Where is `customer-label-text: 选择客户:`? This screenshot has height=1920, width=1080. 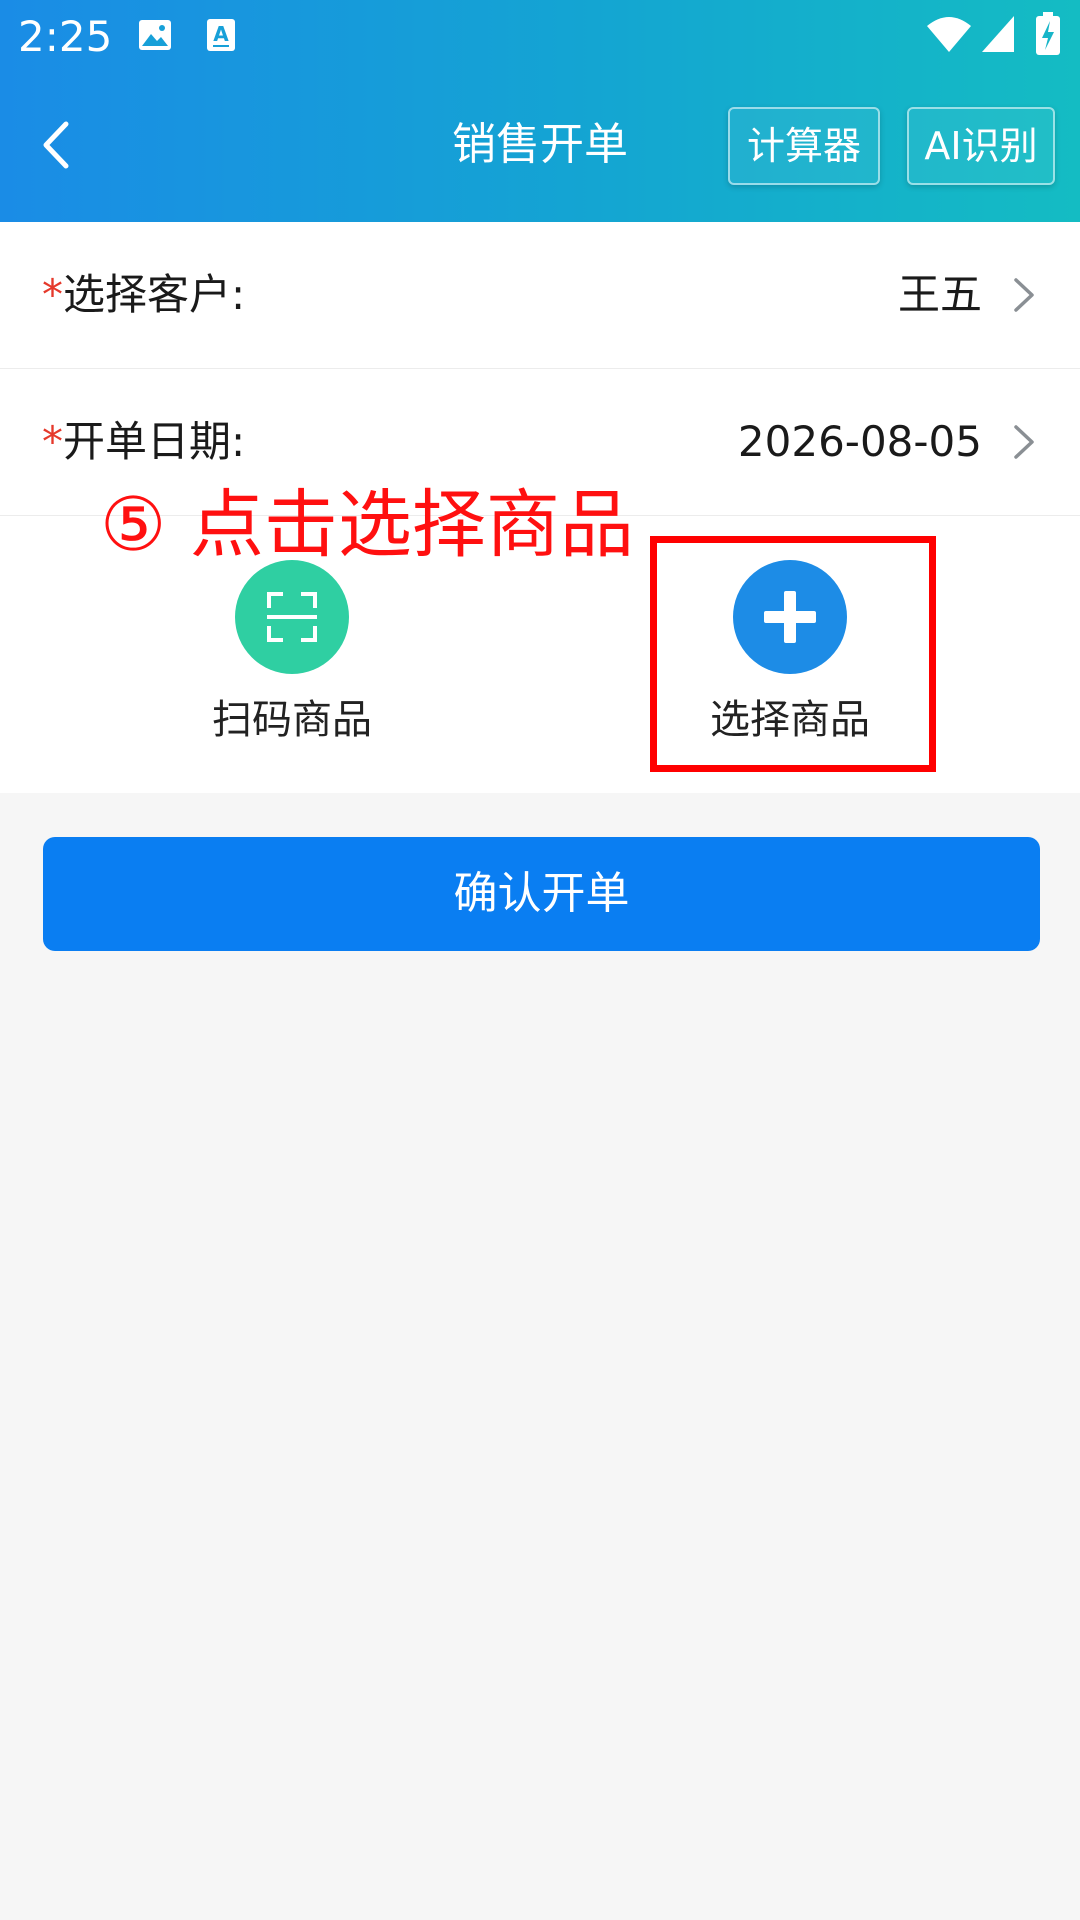
customer-label-text: 选择客户: is located at coordinates (154, 294).